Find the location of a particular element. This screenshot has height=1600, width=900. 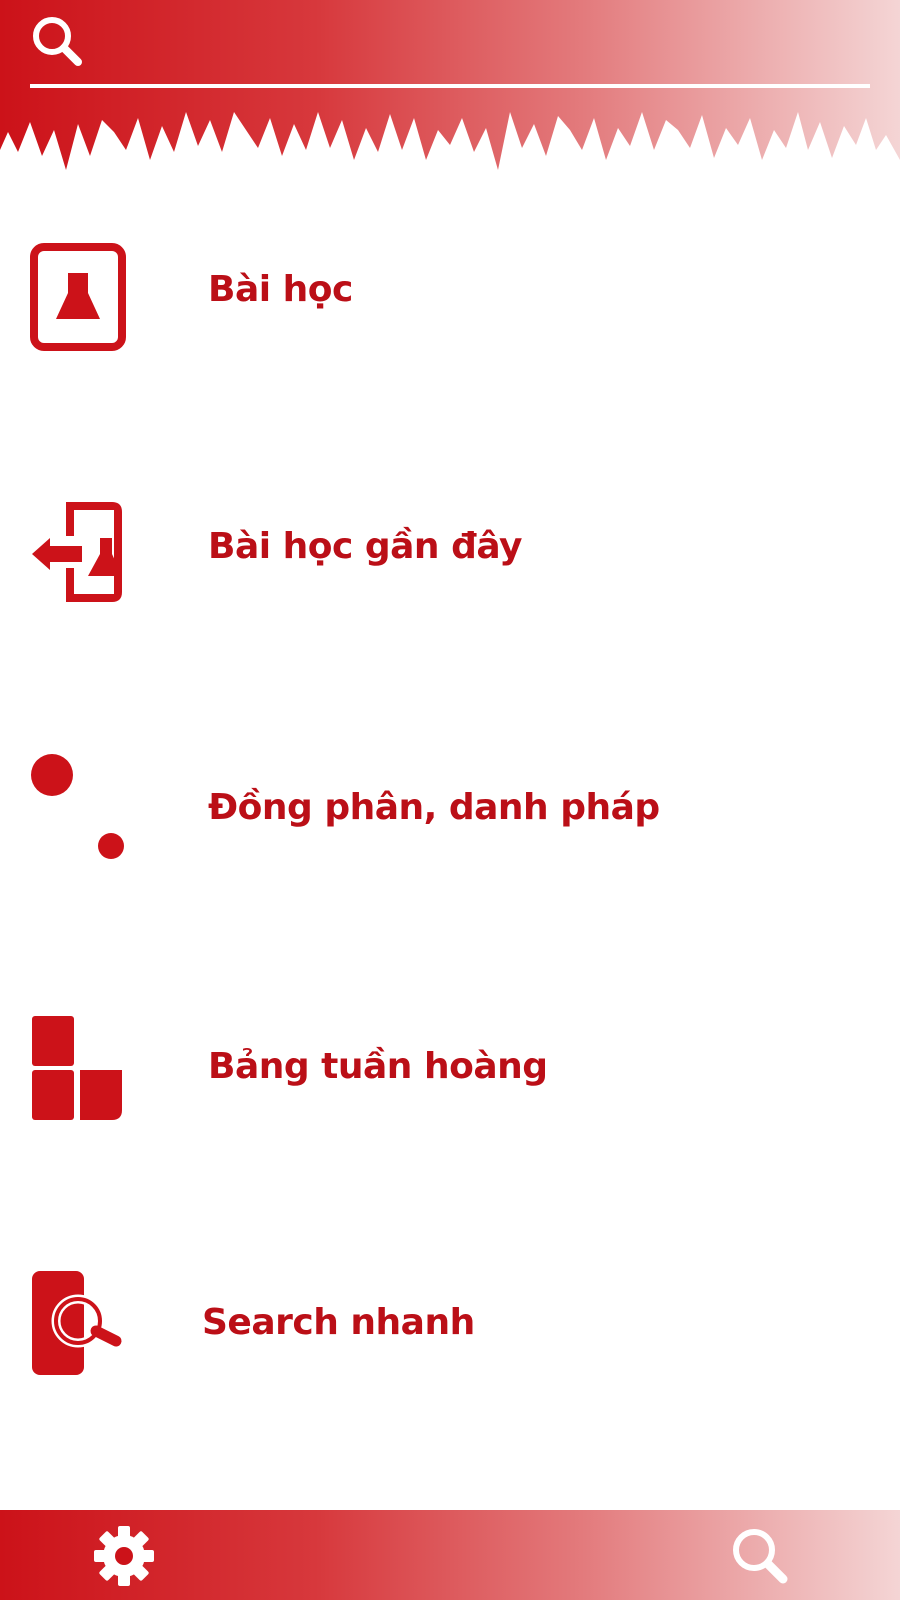

header-search-button is located at coordinates (58, 42).